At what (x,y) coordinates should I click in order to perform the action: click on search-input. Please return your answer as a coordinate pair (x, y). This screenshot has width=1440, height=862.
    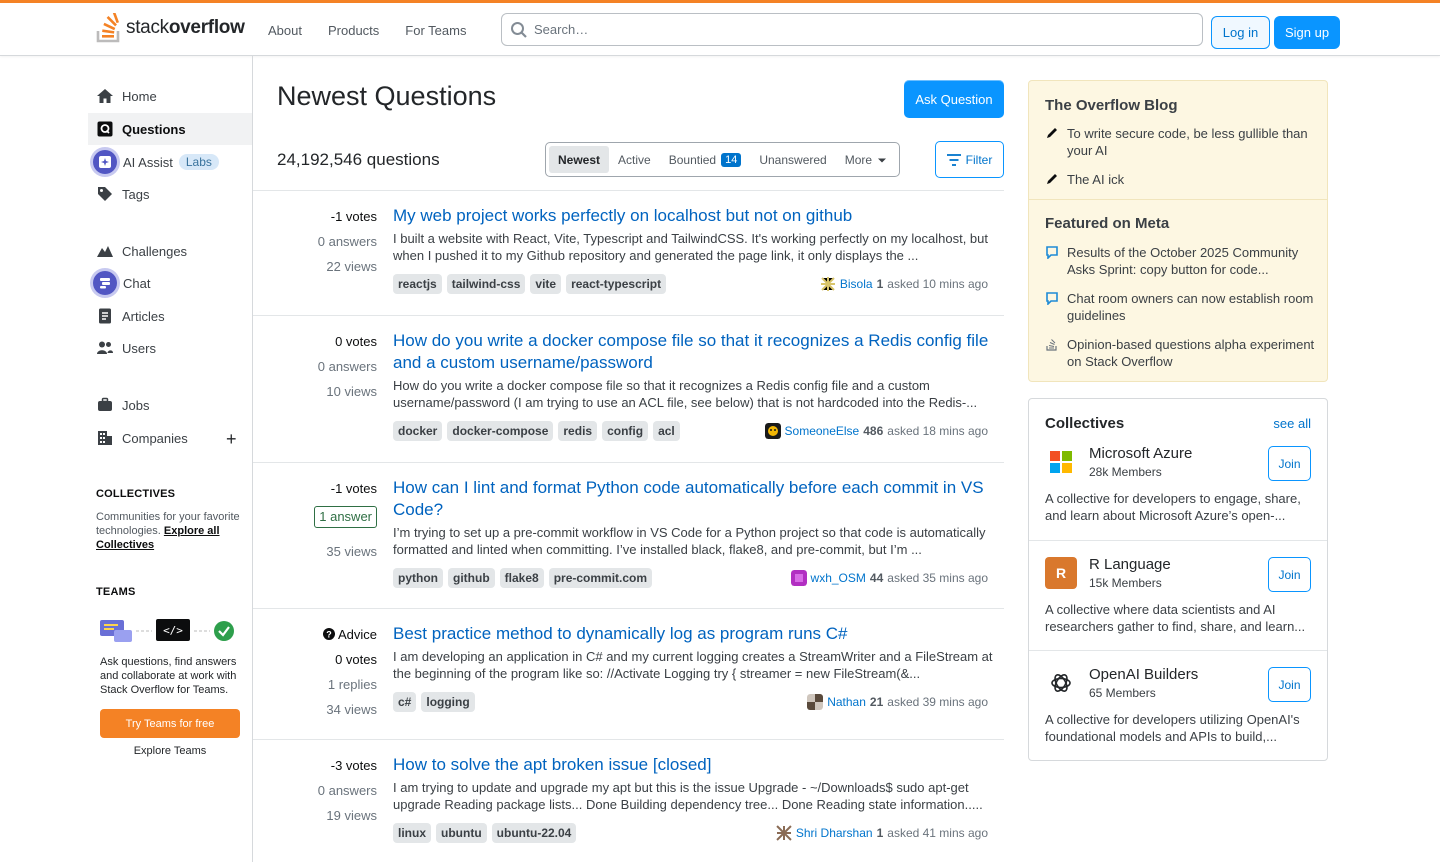
    Looking at the image, I should click on (854, 29).